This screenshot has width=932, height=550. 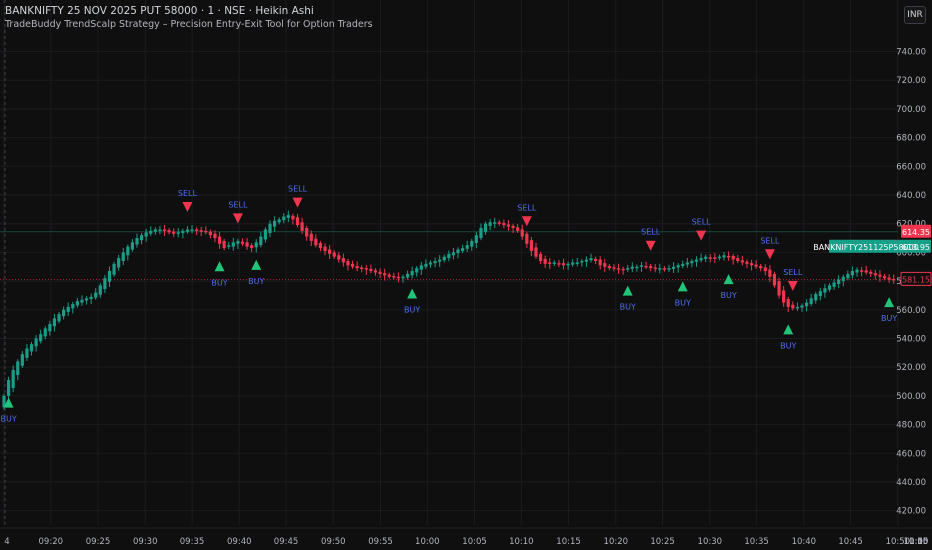 I want to click on buy-marker, so click(x=256, y=264).